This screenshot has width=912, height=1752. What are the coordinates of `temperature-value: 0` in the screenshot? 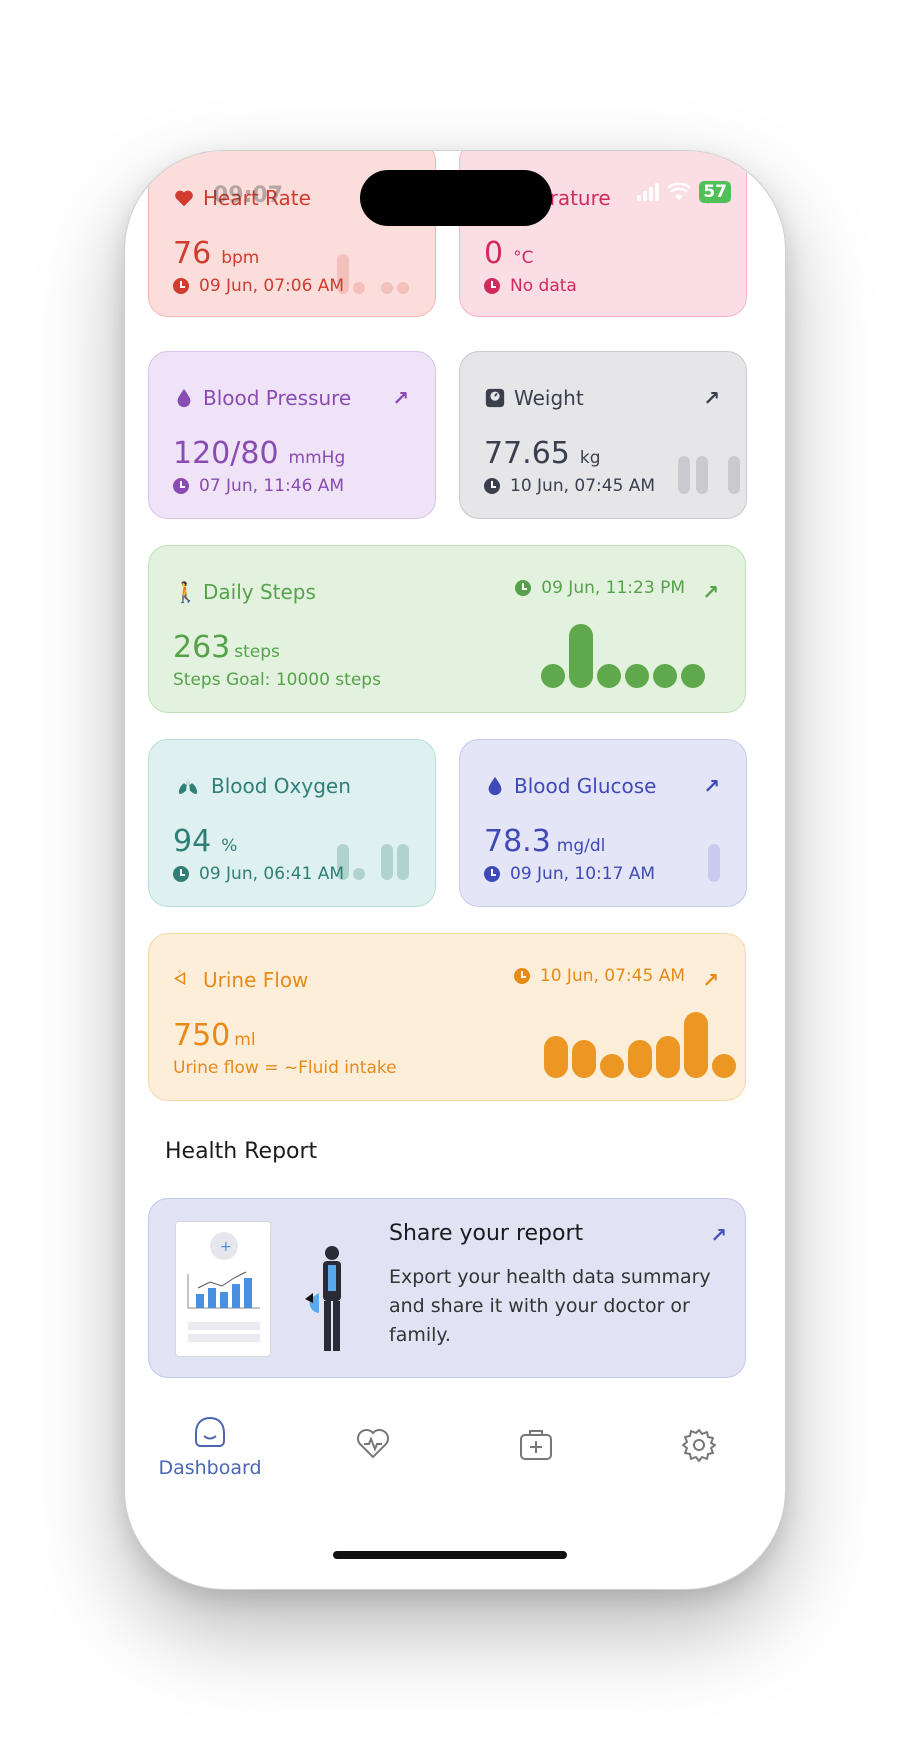 It's located at (494, 253).